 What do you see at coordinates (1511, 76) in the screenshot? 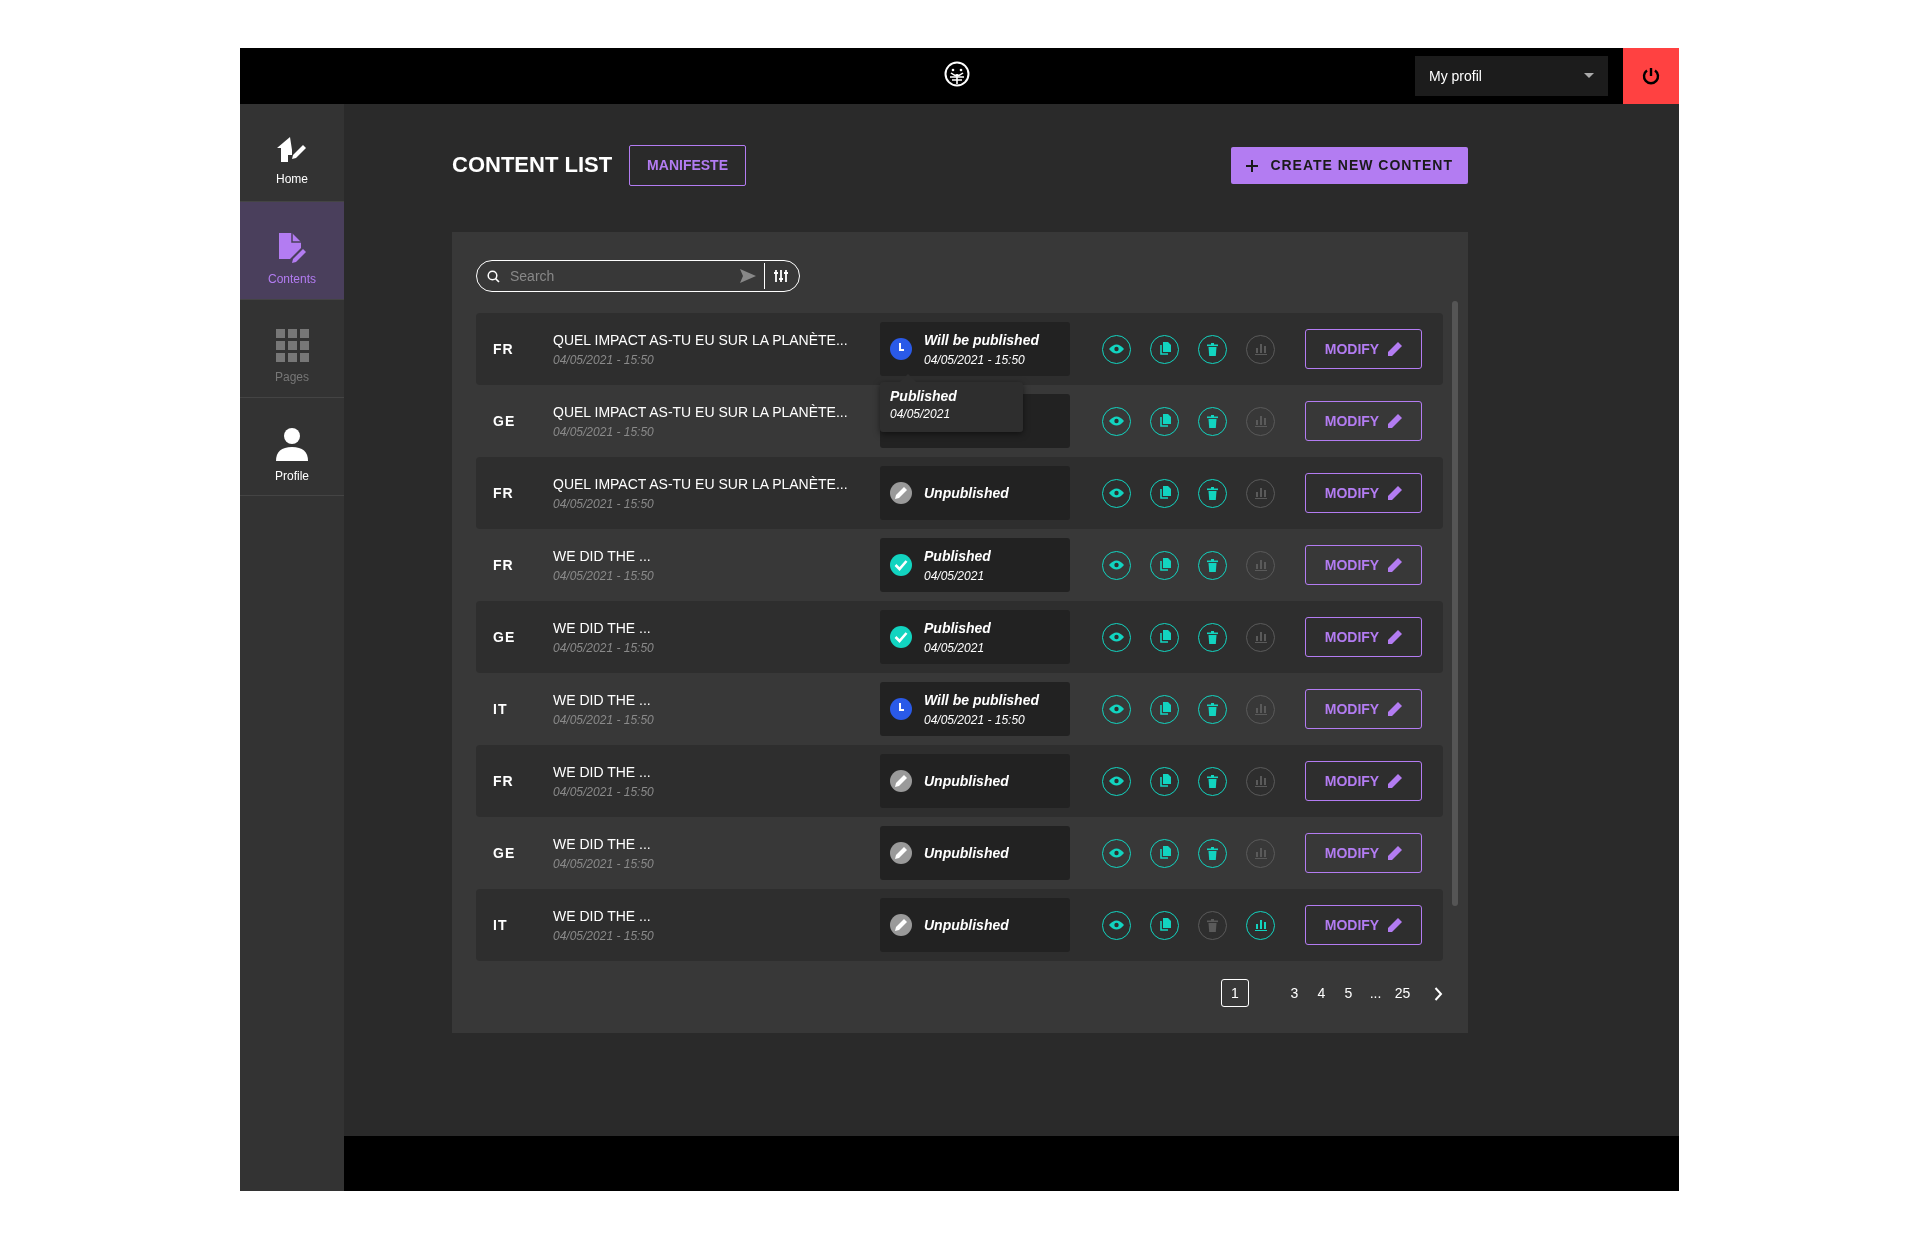
I see `profile-dropdown: My profil` at bounding box center [1511, 76].